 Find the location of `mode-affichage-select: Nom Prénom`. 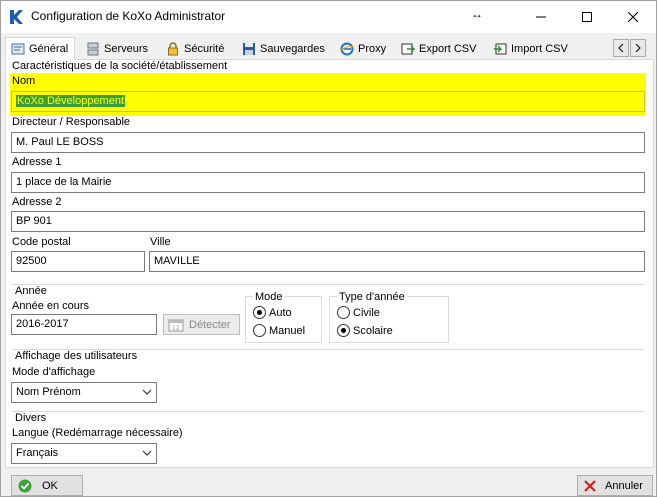

mode-affichage-select: Nom Prénom is located at coordinates (84, 392).